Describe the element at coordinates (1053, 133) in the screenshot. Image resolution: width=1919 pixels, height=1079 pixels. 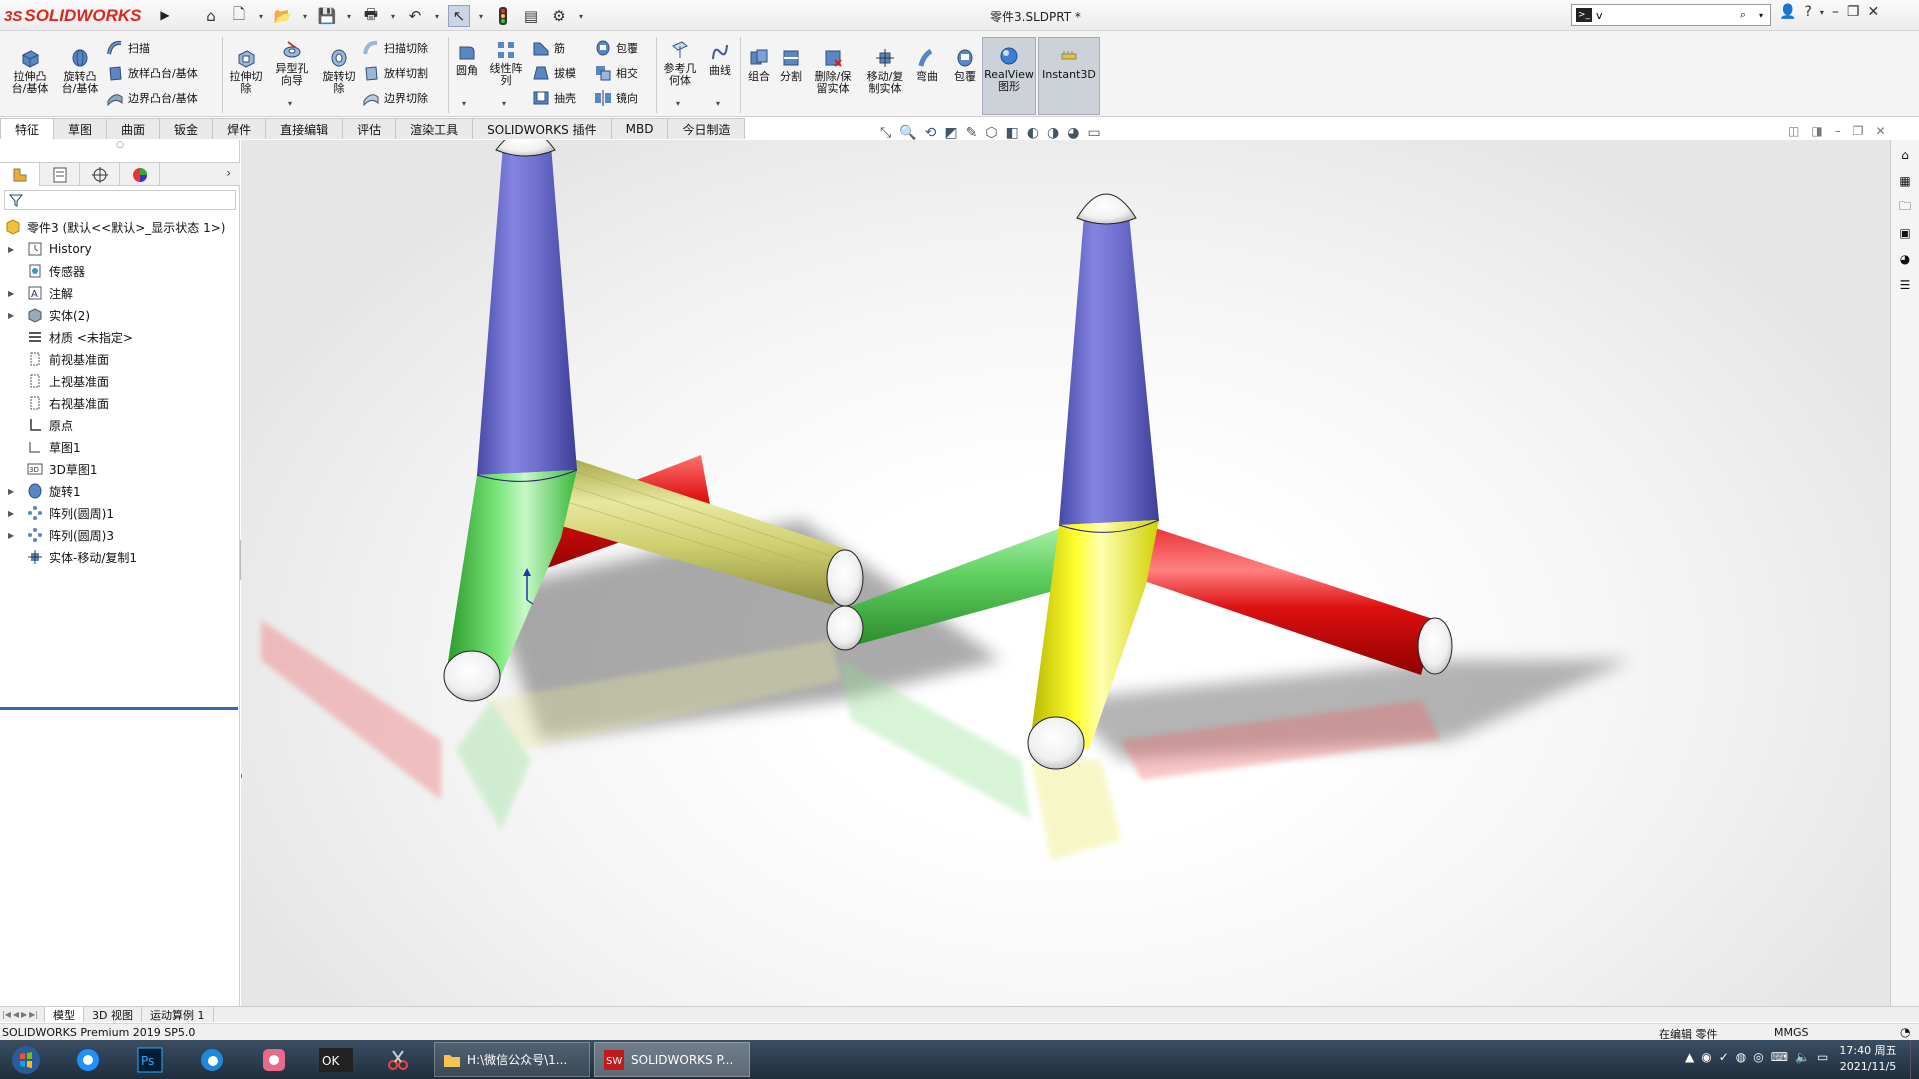
I see `edit-appearance-icon: ◑` at that location.